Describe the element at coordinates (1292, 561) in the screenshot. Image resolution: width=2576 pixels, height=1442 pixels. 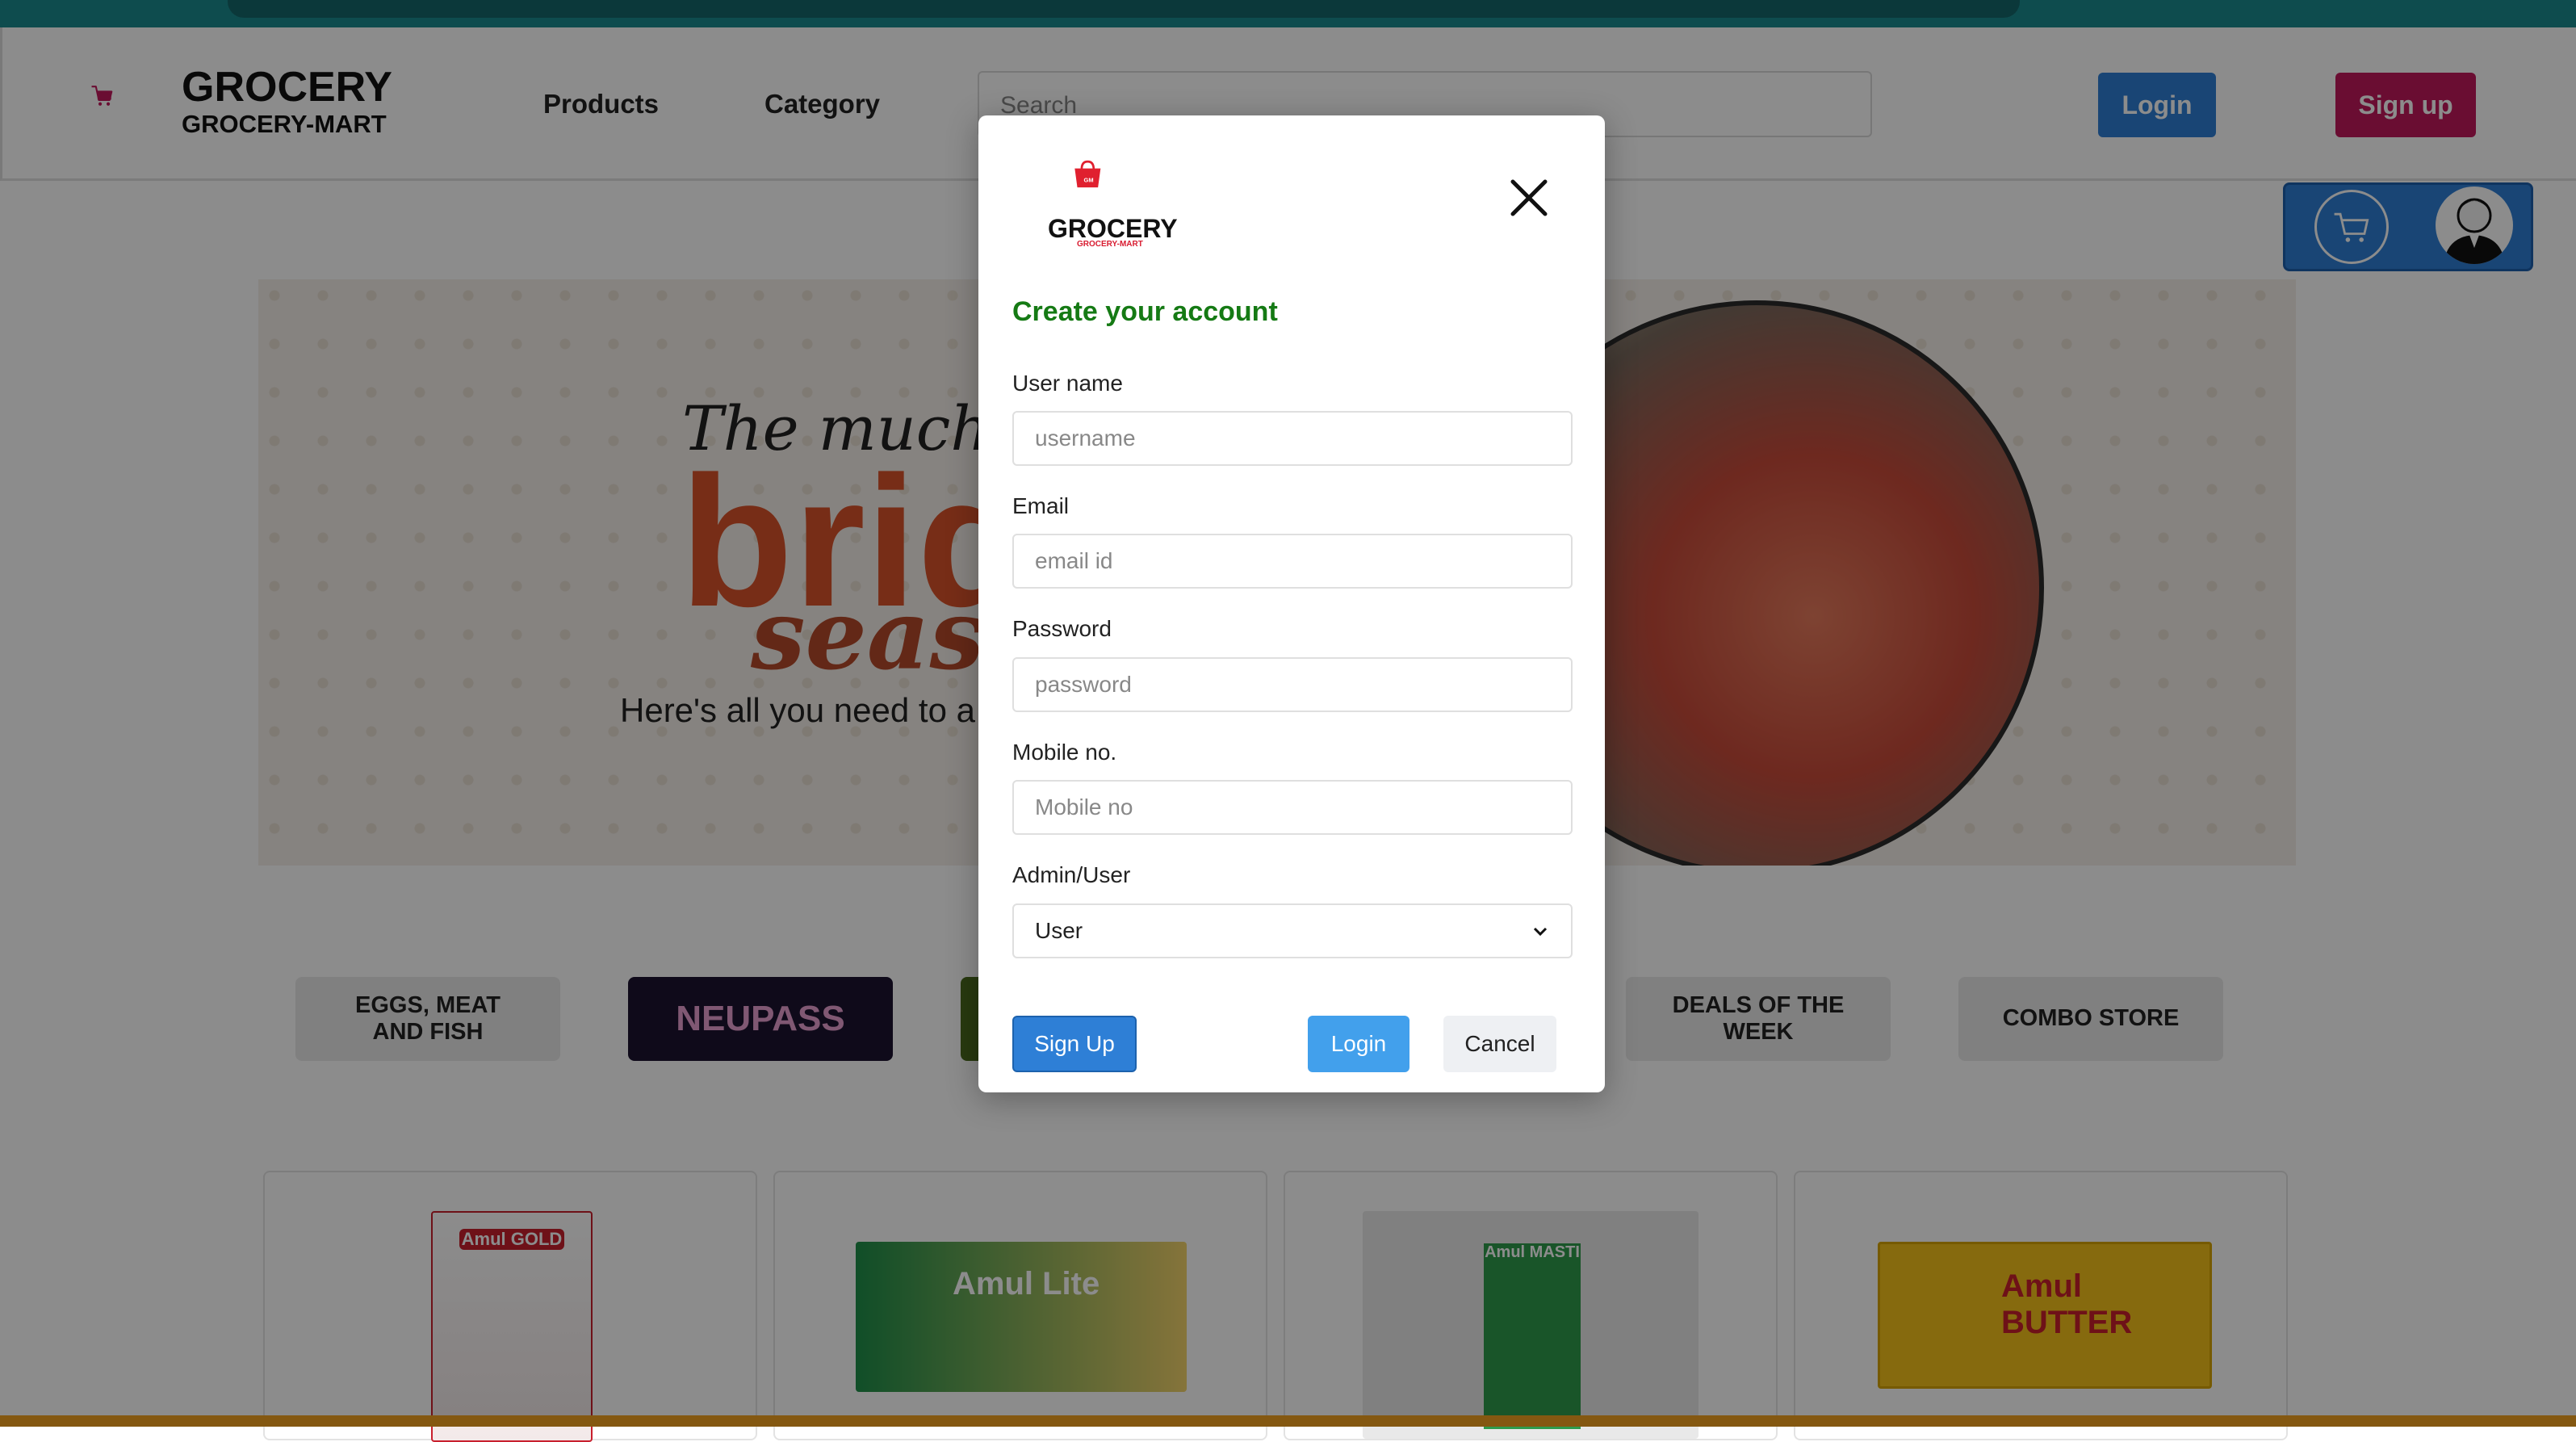
I see `email-input: email id` at that location.